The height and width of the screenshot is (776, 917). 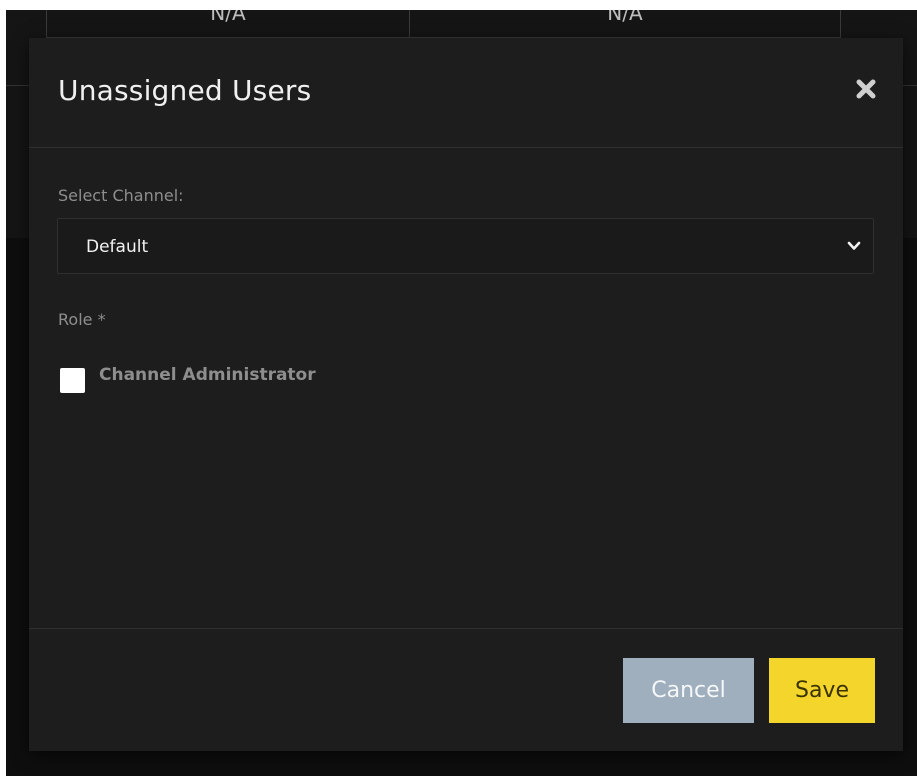 What do you see at coordinates (688, 690) in the screenshot?
I see `cancel-button: Cancel` at bounding box center [688, 690].